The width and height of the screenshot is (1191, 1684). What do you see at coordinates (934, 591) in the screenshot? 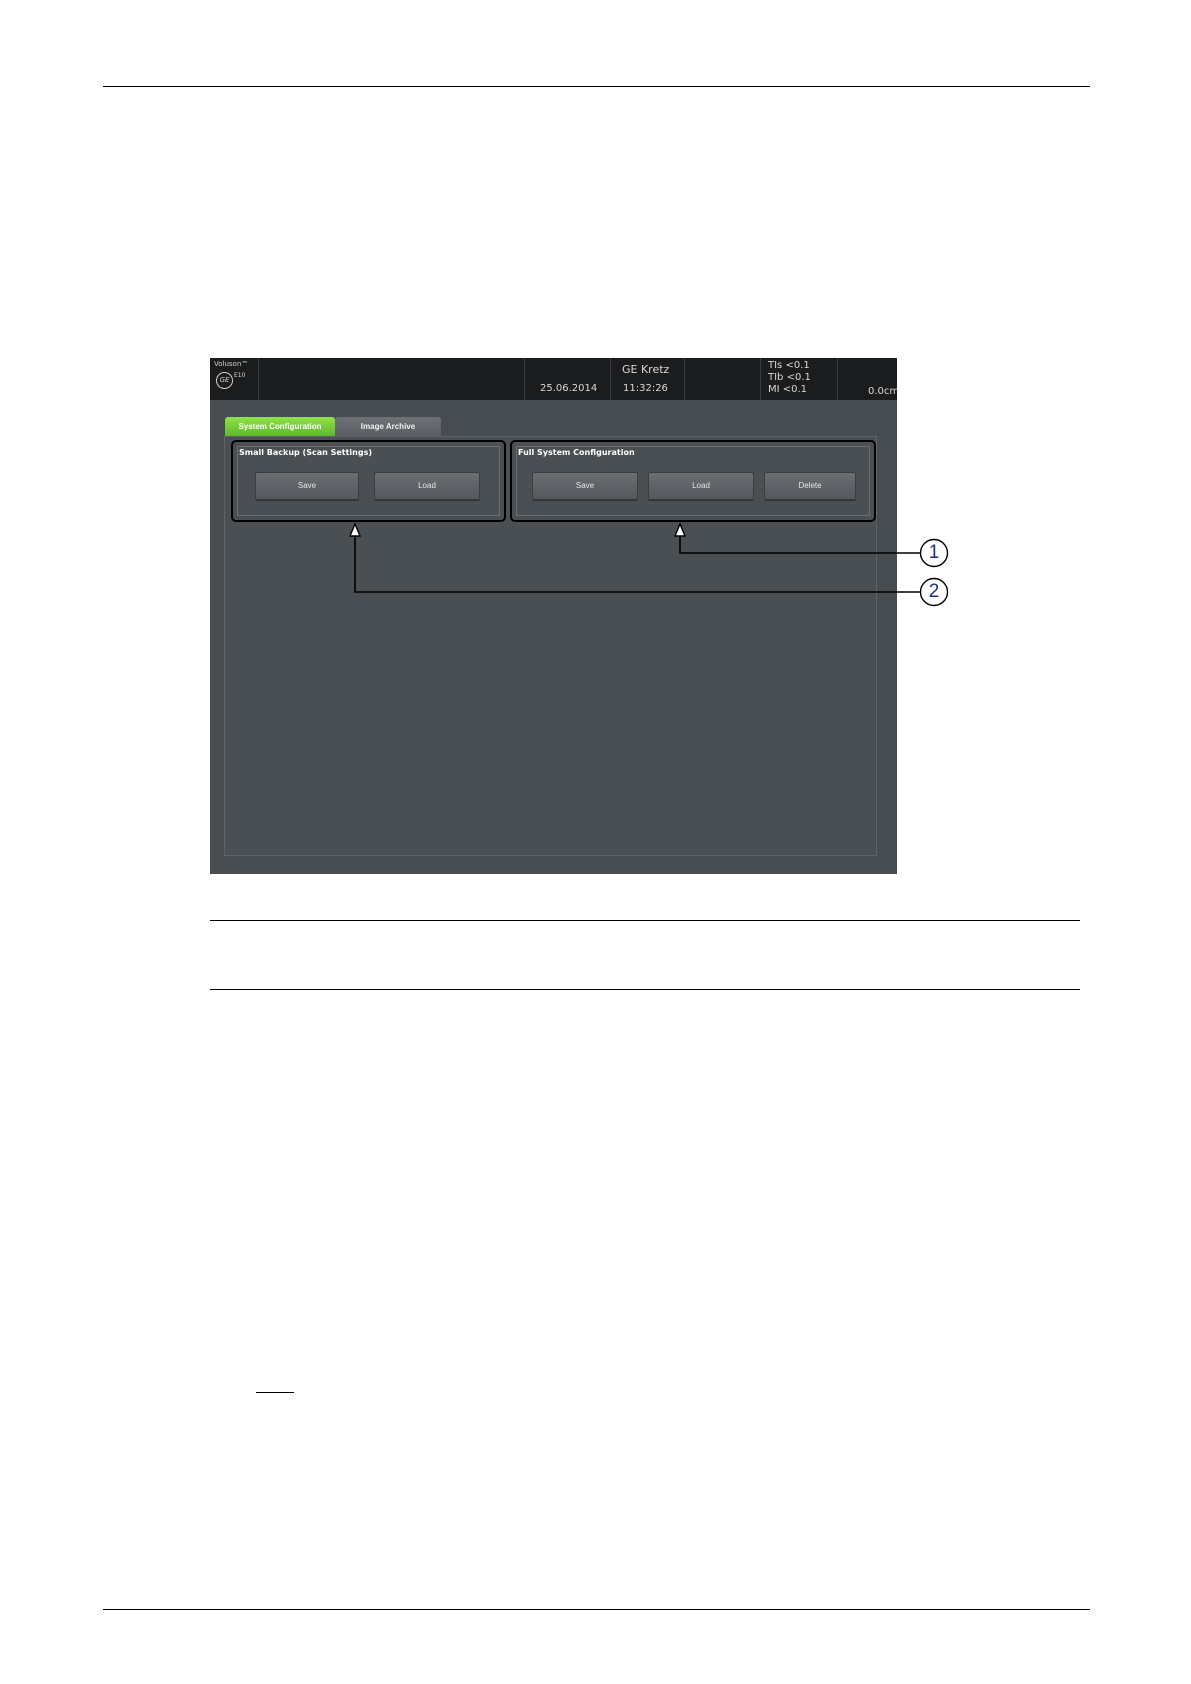
I see `callout-number-two: 2` at bounding box center [934, 591].